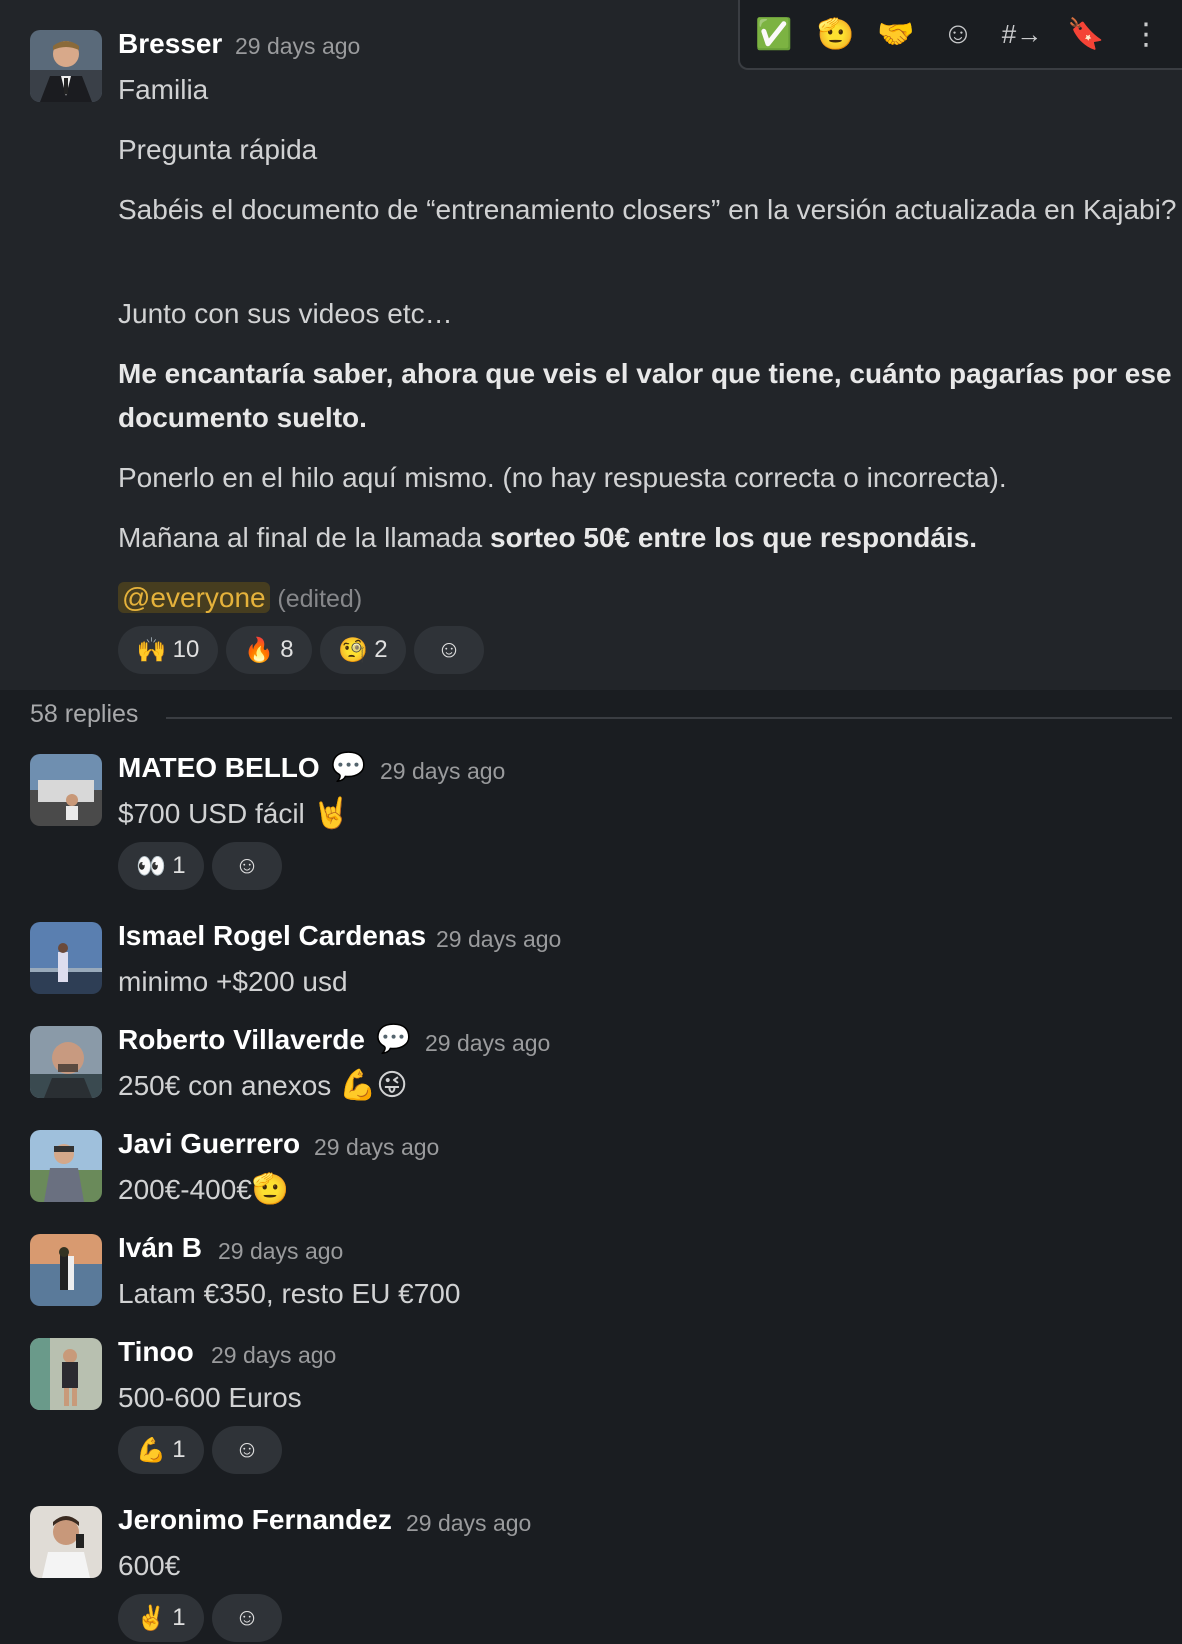  I want to click on avatar-mateo-bello, so click(66, 790).